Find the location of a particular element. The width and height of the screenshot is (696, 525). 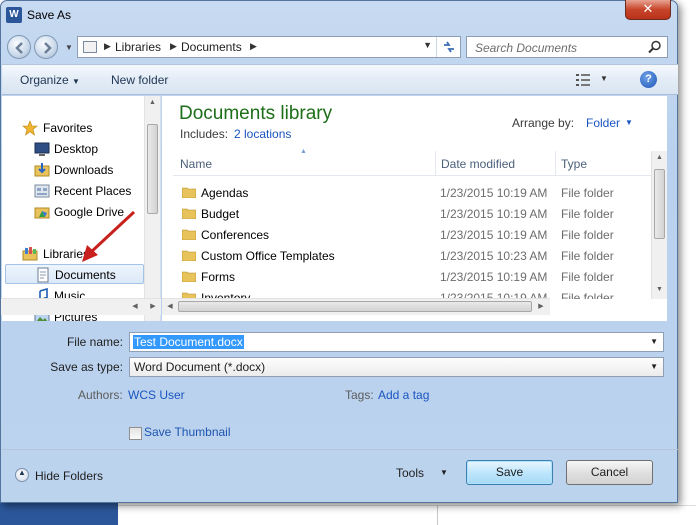

save-button: Save is located at coordinates (509, 472).